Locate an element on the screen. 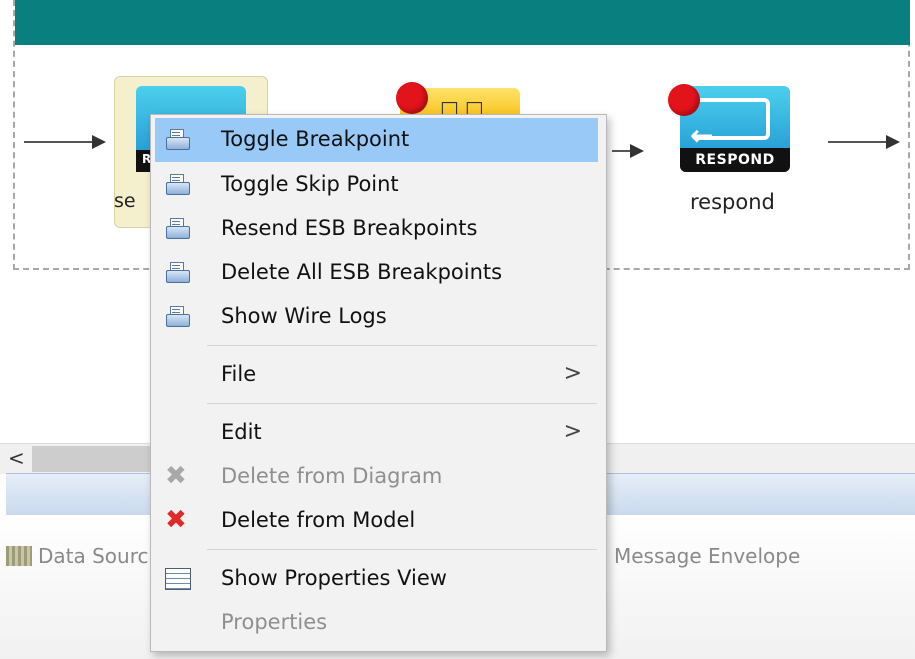  tab-data-source-label: Data Sourc is located at coordinates (93, 556).